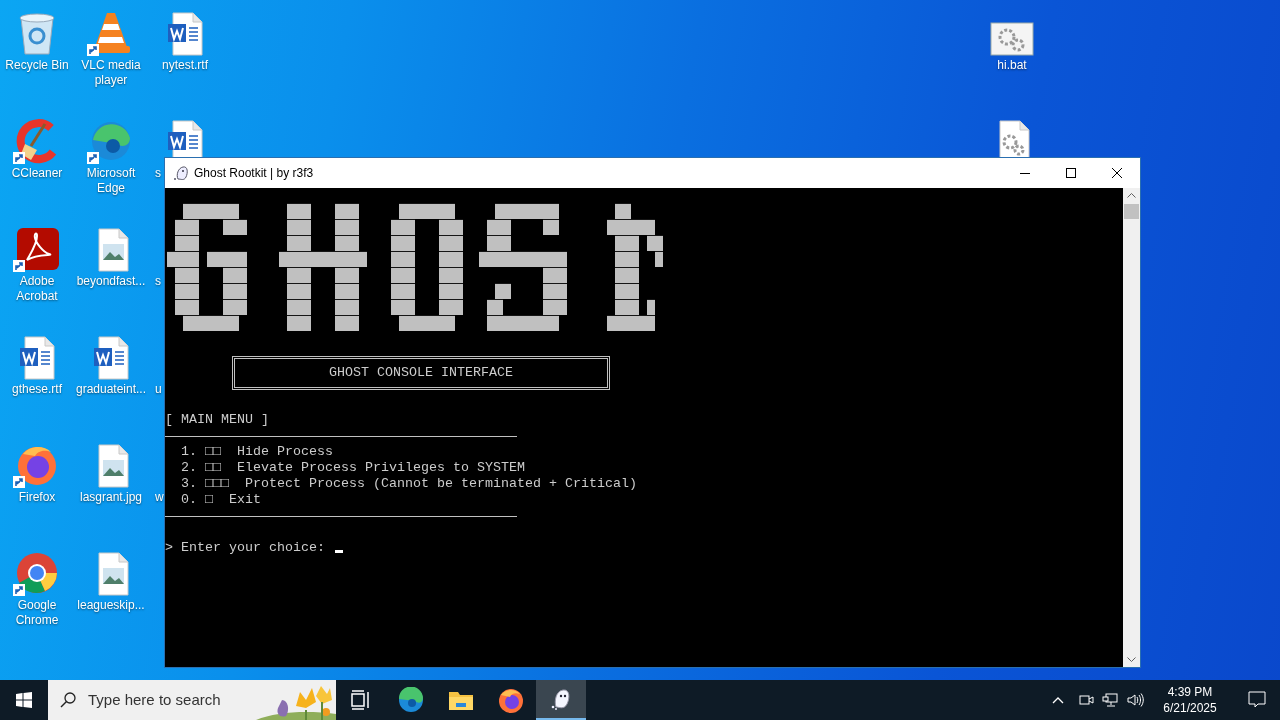 The width and height of the screenshot is (1280, 720). What do you see at coordinates (37, 613) in the screenshot?
I see `icon-label: Google Chrome` at bounding box center [37, 613].